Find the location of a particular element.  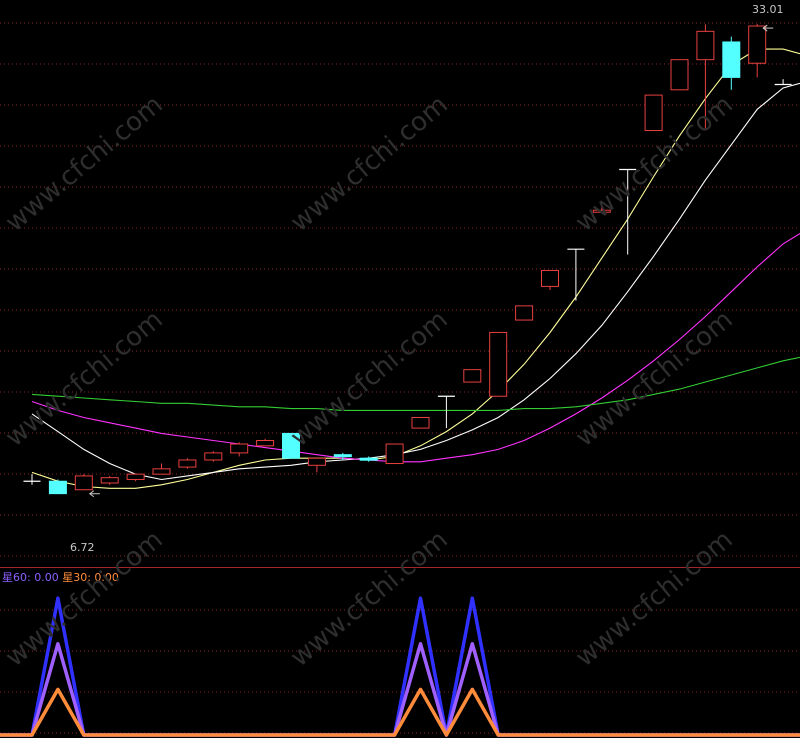

indicator-line is located at coordinates (400, 689).